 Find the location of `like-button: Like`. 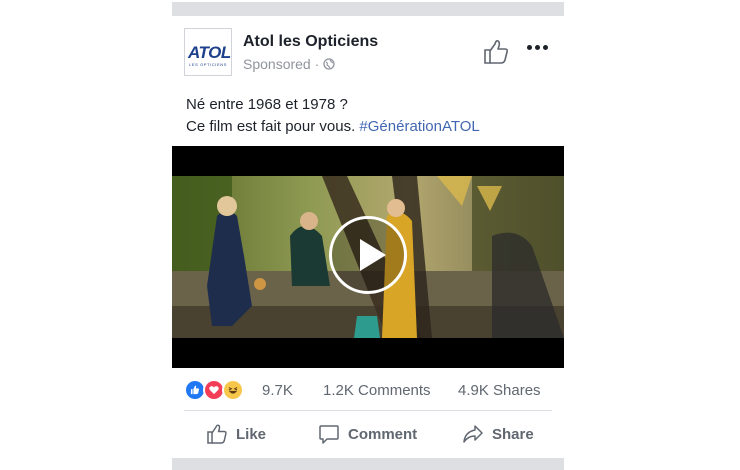

like-button: Like is located at coordinates (236, 434).